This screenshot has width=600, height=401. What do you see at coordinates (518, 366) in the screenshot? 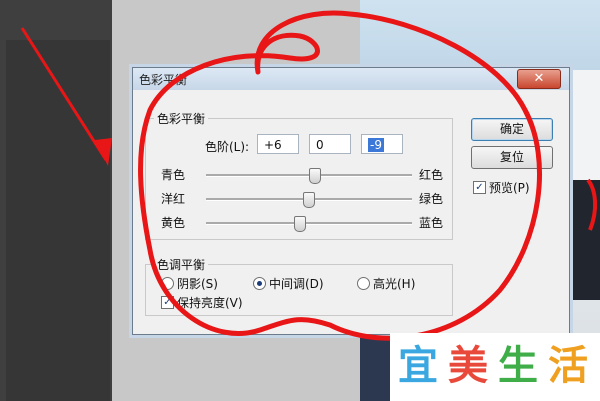
I see `watermark-char: 生` at bounding box center [518, 366].